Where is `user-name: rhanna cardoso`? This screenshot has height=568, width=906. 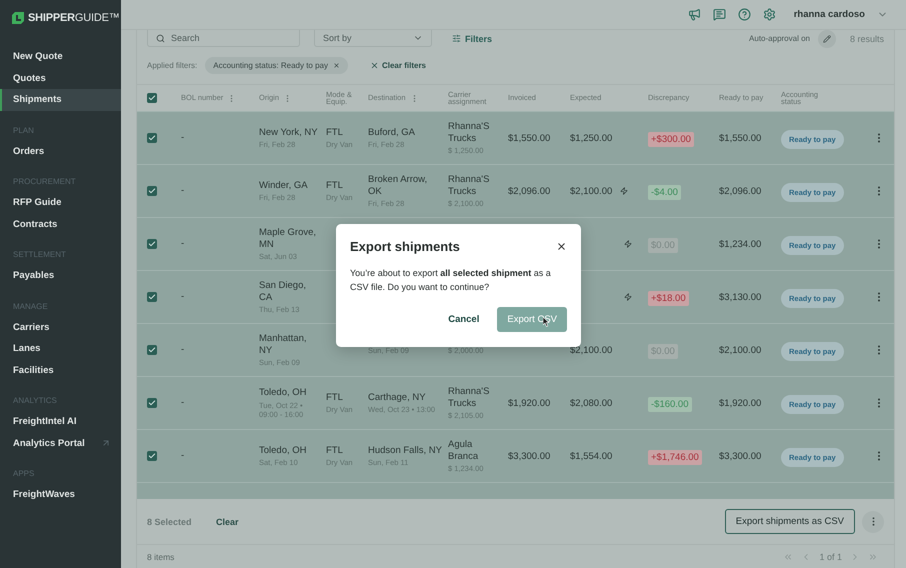
user-name: rhanna cardoso is located at coordinates (829, 14).